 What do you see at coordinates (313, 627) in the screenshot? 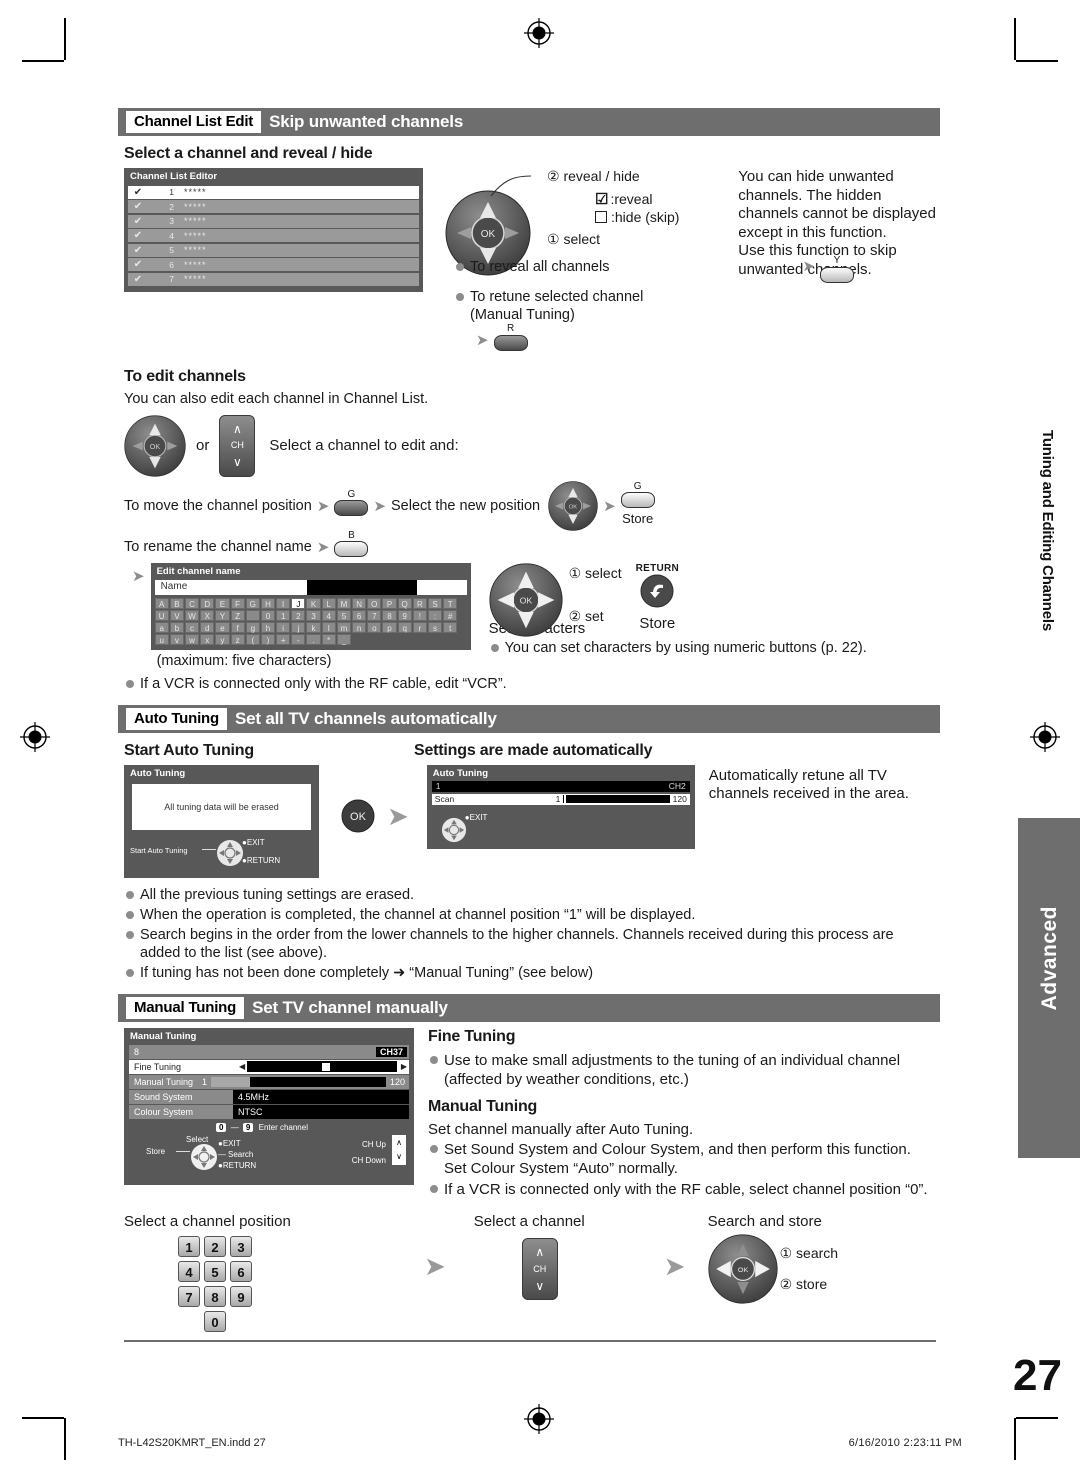
I see `keyboard-key: k` at bounding box center [313, 627].